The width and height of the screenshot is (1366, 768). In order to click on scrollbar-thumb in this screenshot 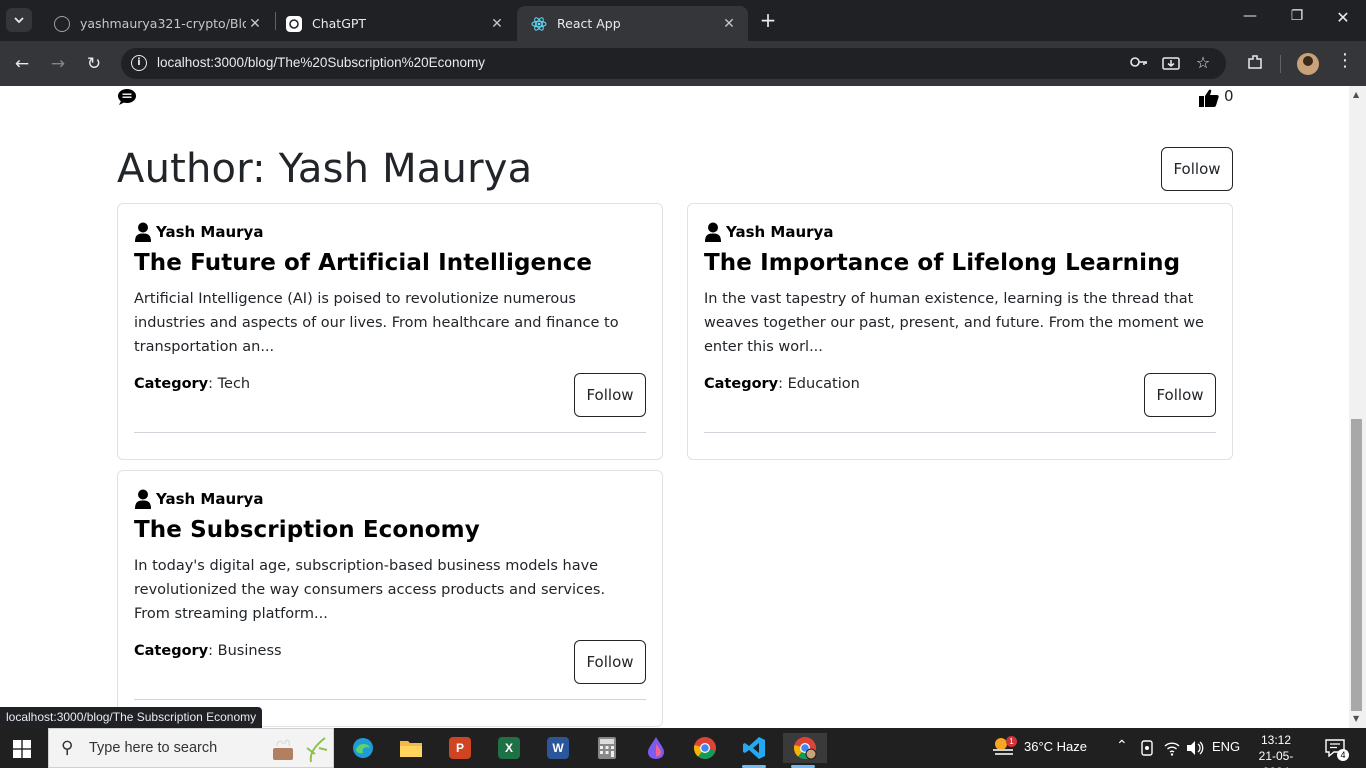, I will do `click(1356, 565)`.